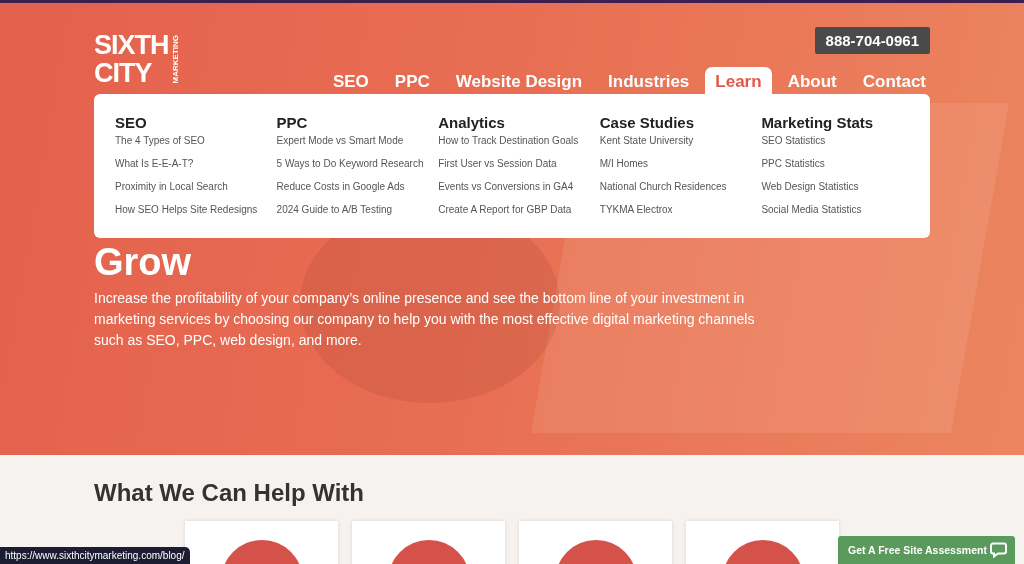  What do you see at coordinates (175, 59) in the screenshot?
I see `logo-tagline: MARKETING` at bounding box center [175, 59].